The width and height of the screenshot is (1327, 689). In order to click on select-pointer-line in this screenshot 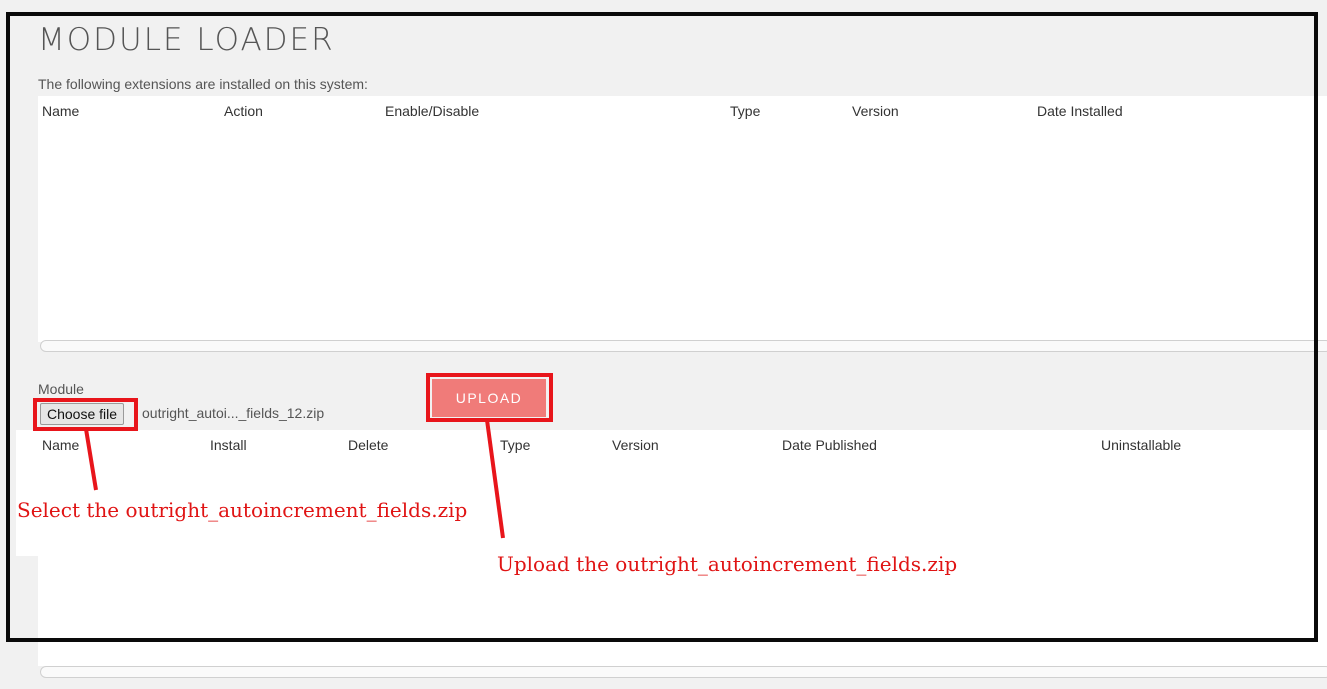, I will do `click(91, 459)`.